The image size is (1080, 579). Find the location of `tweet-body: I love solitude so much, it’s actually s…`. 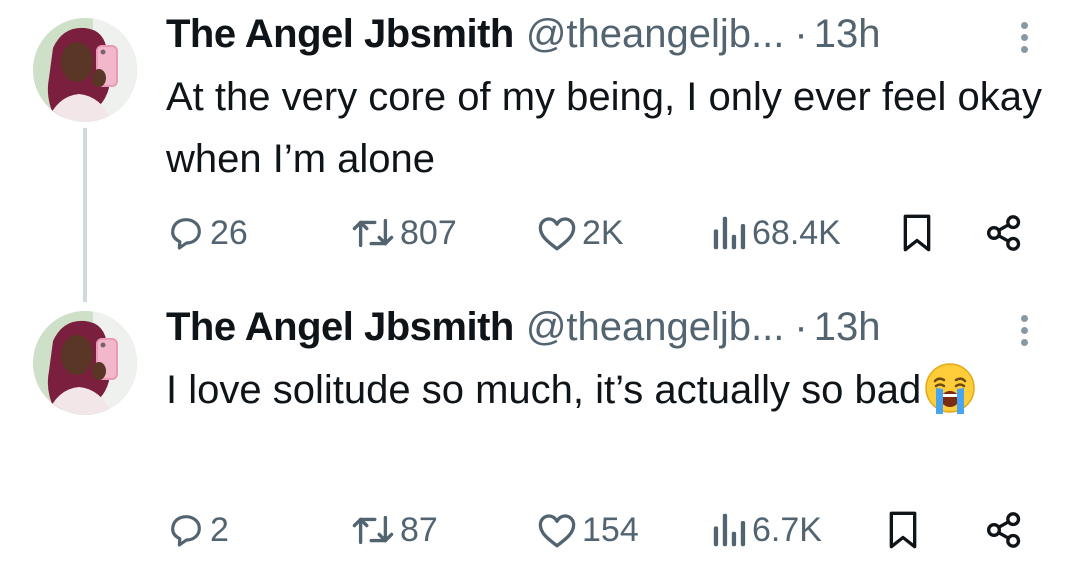

tweet-body: I love solitude so much, it’s actually s… is located at coordinates (544, 390).